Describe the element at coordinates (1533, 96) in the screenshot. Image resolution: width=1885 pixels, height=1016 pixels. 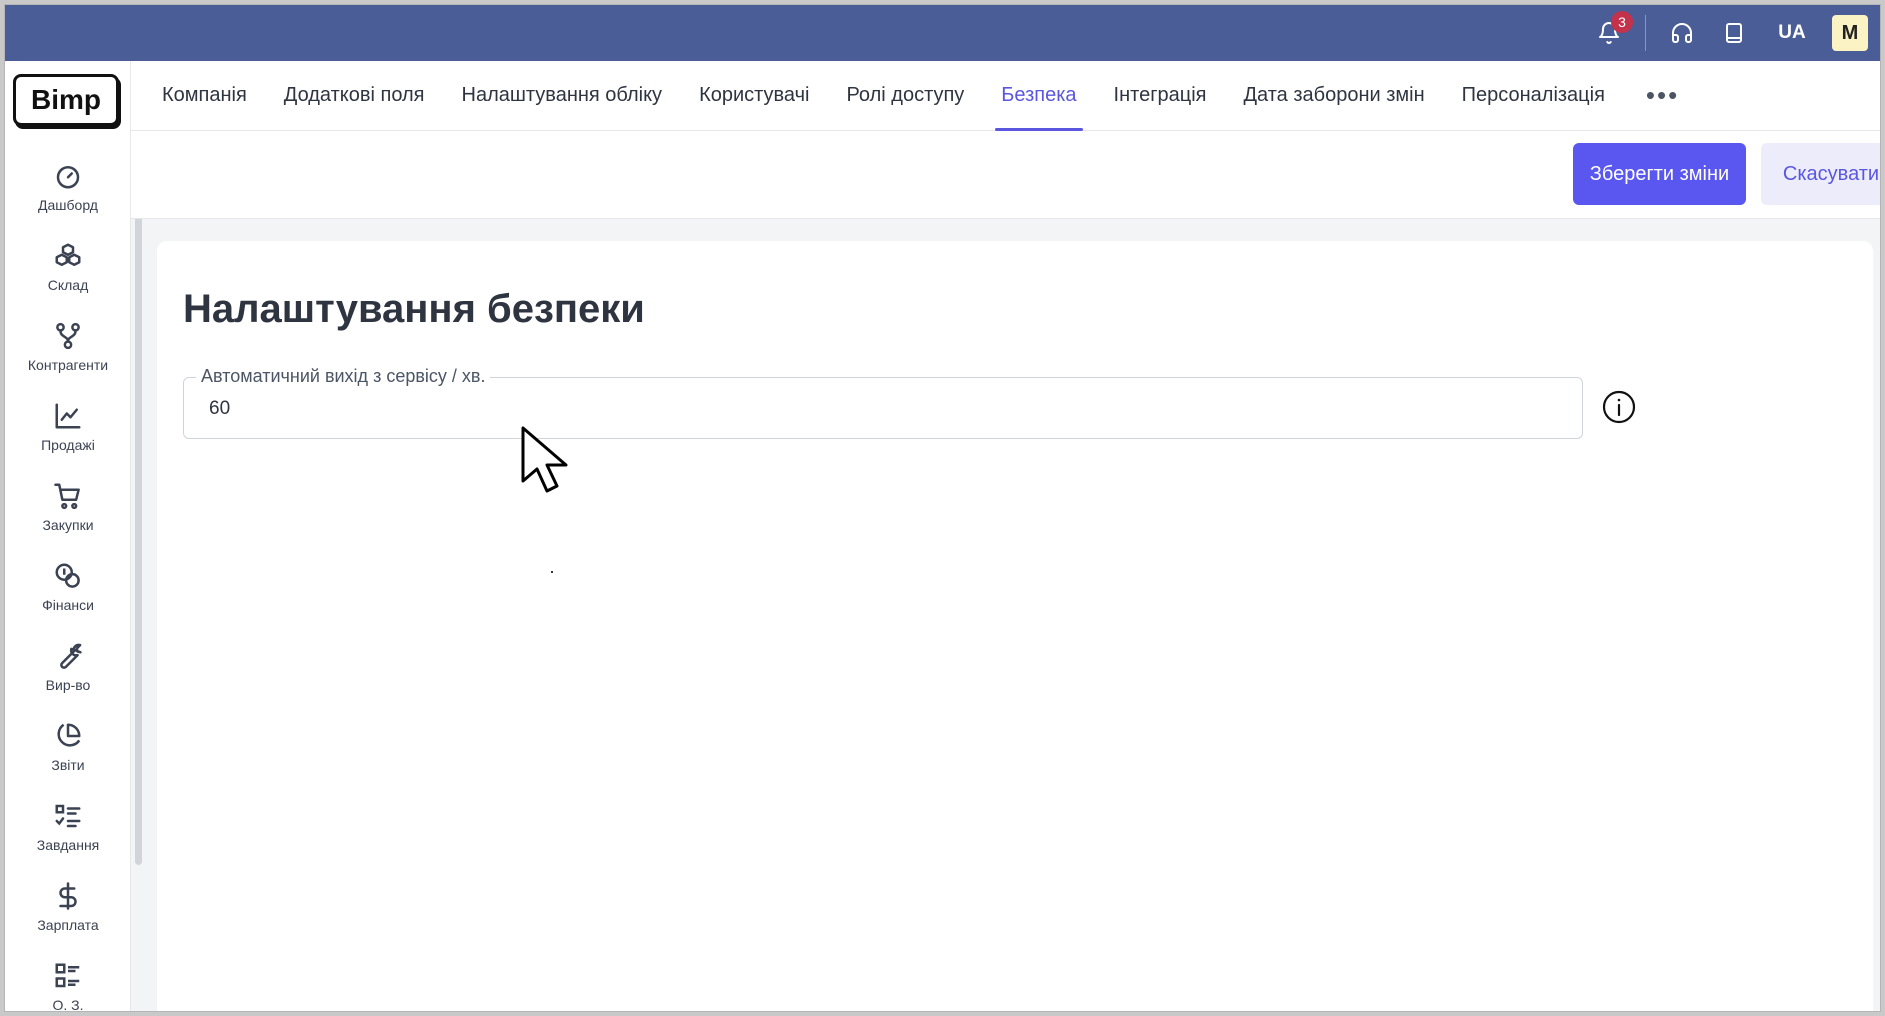
I see `tab-personalization: Персоналізація` at that location.